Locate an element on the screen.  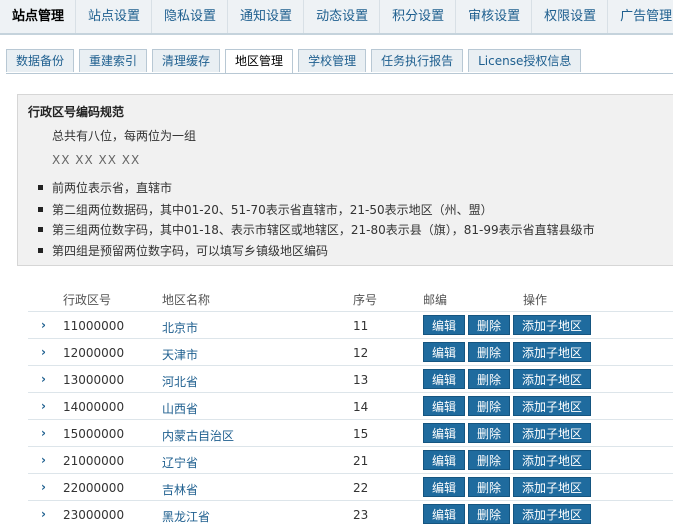
header-ops: 操作 is located at coordinates (535, 300).